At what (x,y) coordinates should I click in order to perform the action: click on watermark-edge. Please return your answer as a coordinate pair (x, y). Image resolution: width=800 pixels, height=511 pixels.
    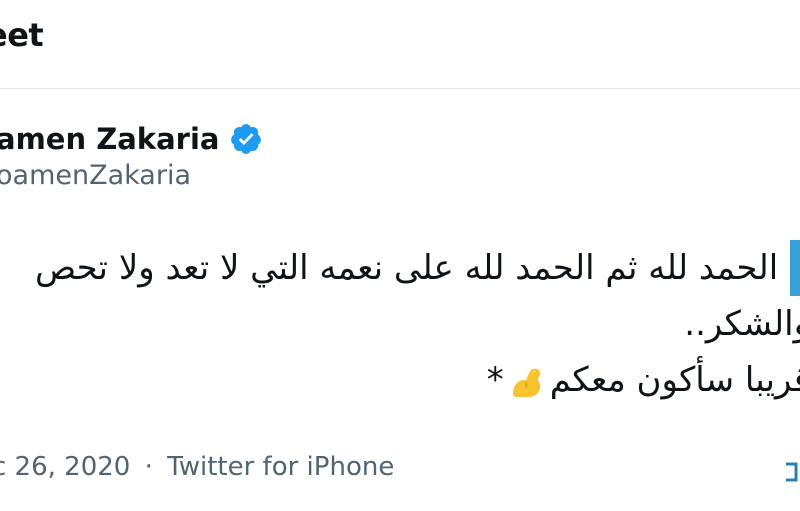
    Looking at the image, I should click on (795, 268).